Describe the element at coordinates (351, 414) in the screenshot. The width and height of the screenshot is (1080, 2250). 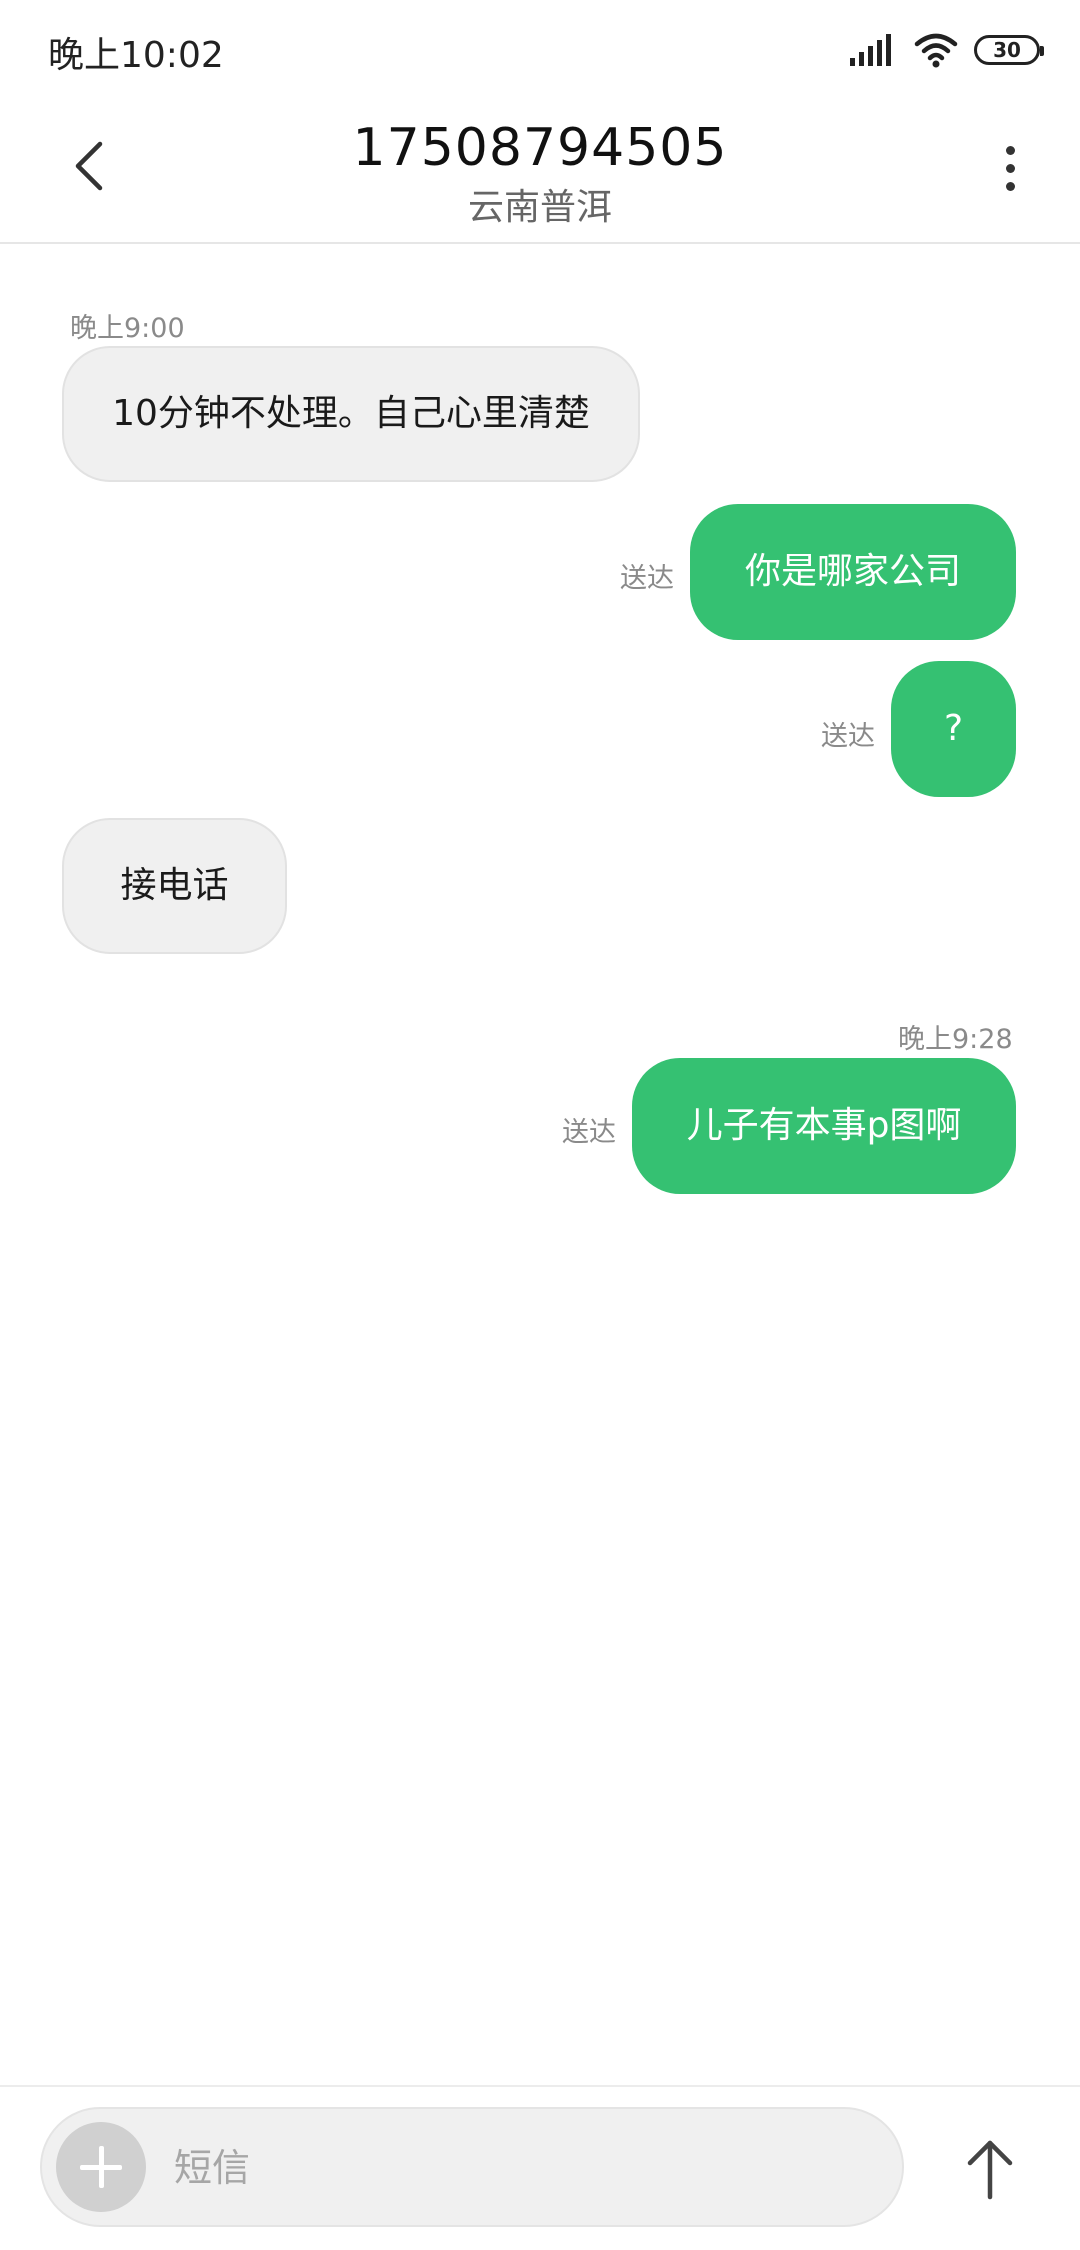
I see `incoming-message: 10分钟不处理。自己心里清楚` at that location.